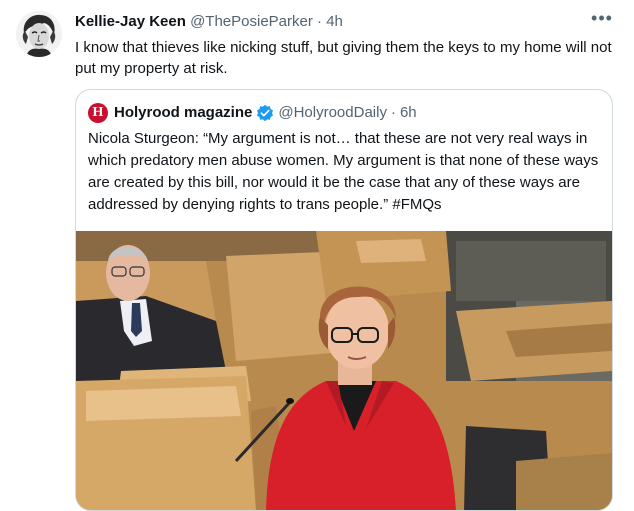 This screenshot has width=634, height=511. What do you see at coordinates (98, 113) in the screenshot?
I see `holyrood-logo-icon: H` at bounding box center [98, 113].